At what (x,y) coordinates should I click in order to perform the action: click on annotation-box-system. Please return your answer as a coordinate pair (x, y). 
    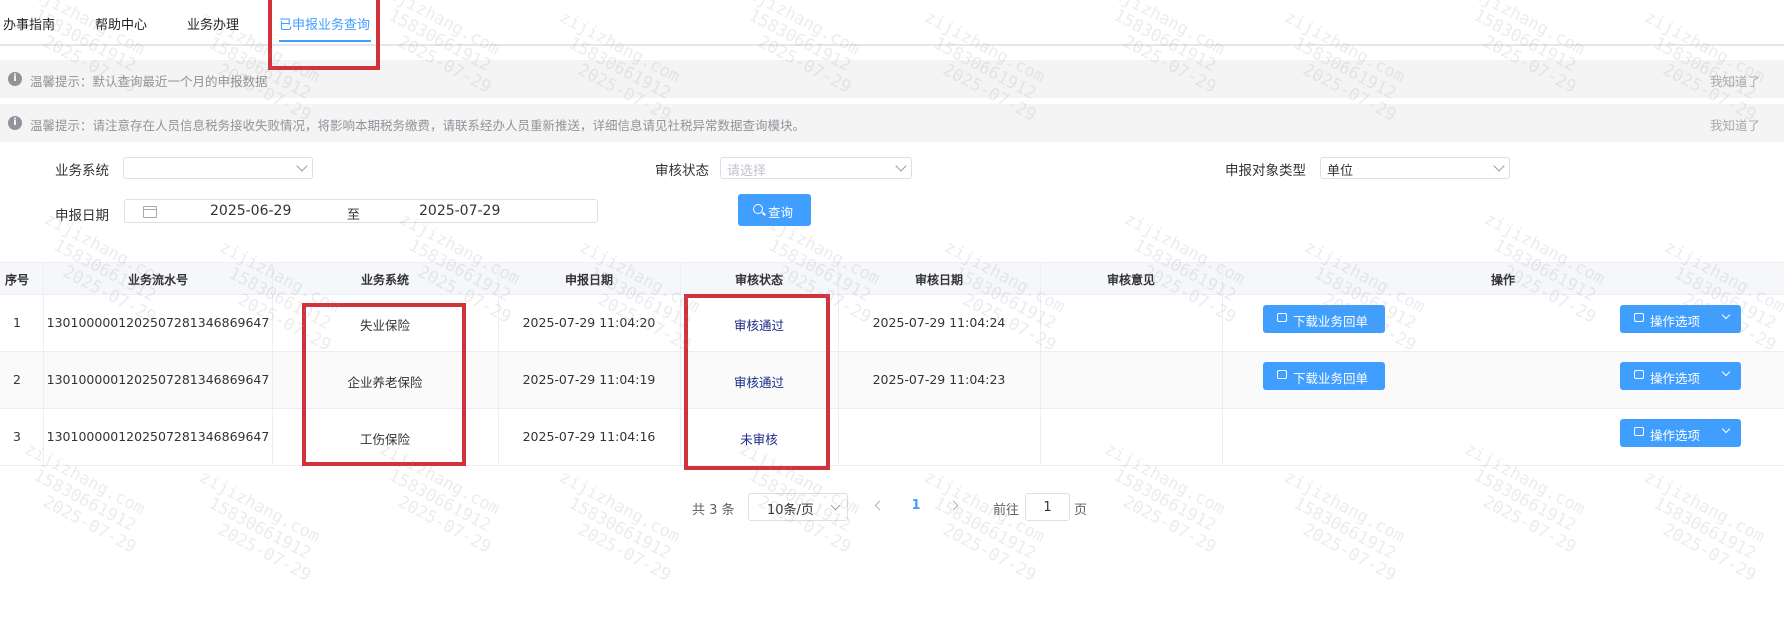
    Looking at the image, I should click on (384, 384).